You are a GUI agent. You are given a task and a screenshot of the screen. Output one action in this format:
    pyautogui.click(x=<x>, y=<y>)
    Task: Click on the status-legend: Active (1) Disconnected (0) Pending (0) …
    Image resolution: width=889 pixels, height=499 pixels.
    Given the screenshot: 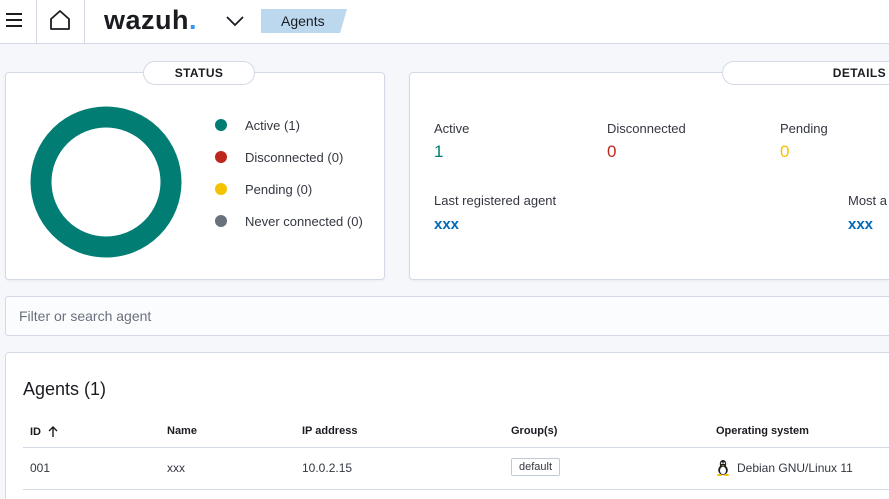 What is the action you would take?
    pyautogui.click(x=289, y=173)
    